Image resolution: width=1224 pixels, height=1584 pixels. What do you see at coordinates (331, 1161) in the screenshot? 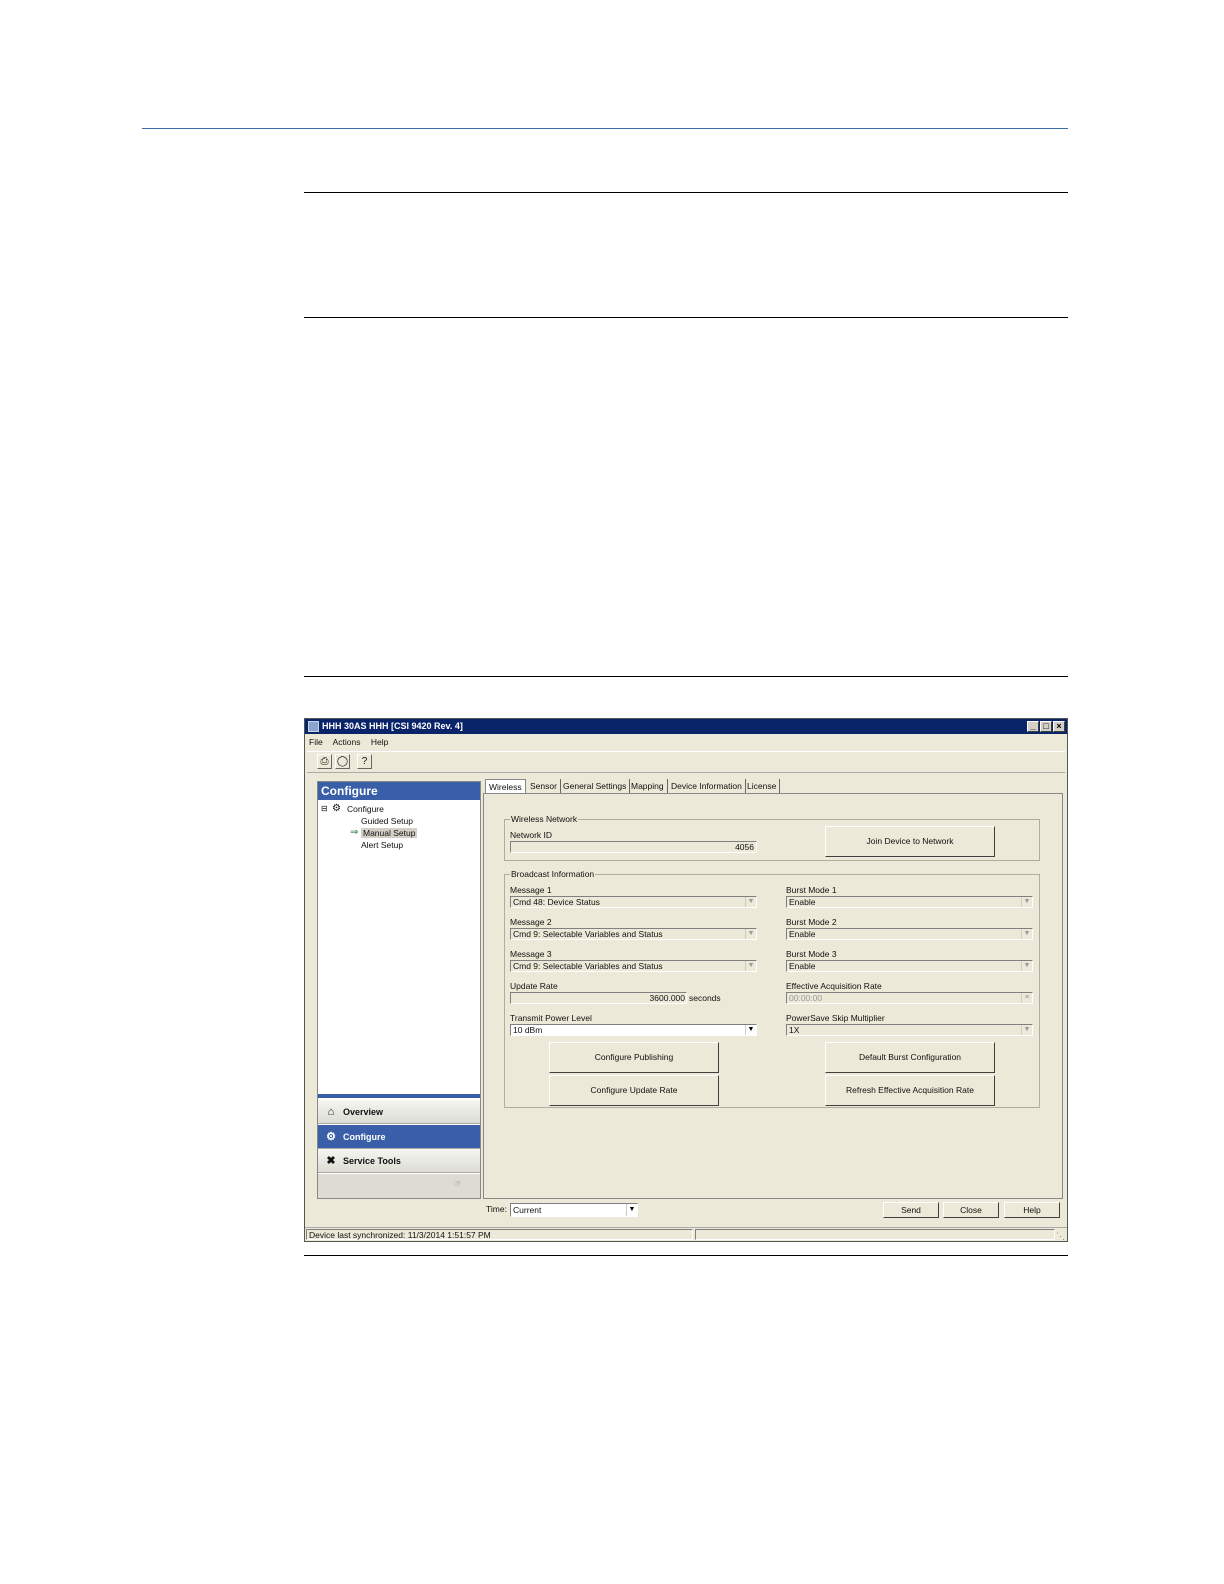
I see `service-tools-icon: ✖` at bounding box center [331, 1161].